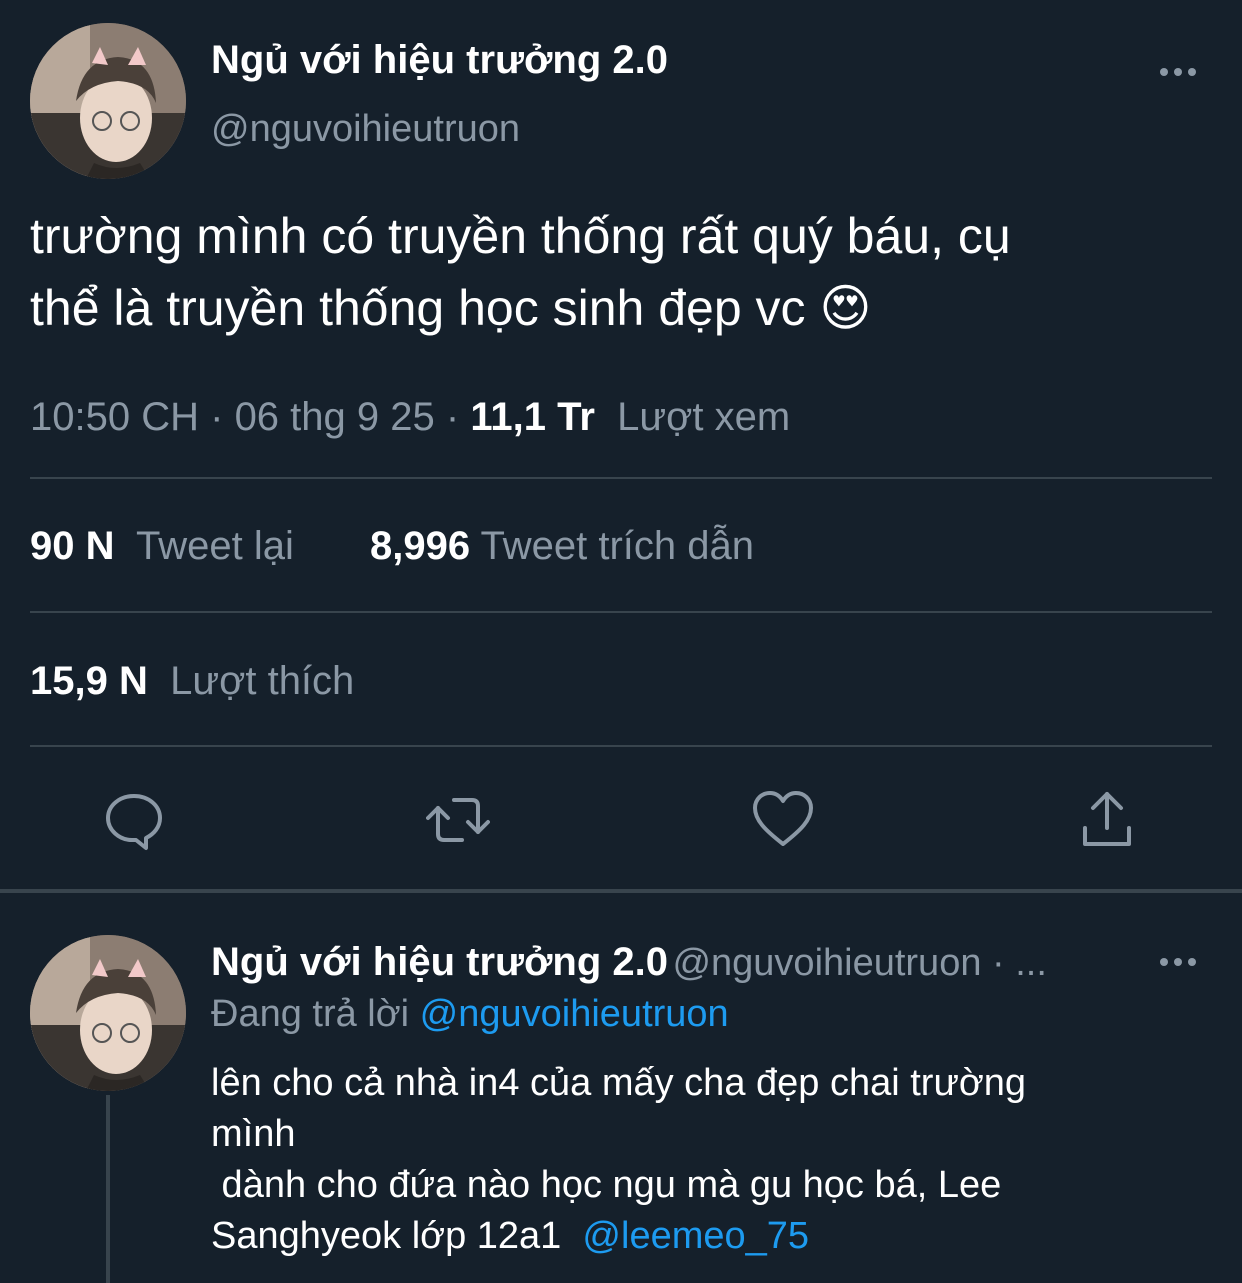 This screenshot has height=1283, width=1242. I want to click on retweets-stat: 90 N Tweet lại, so click(162, 546).